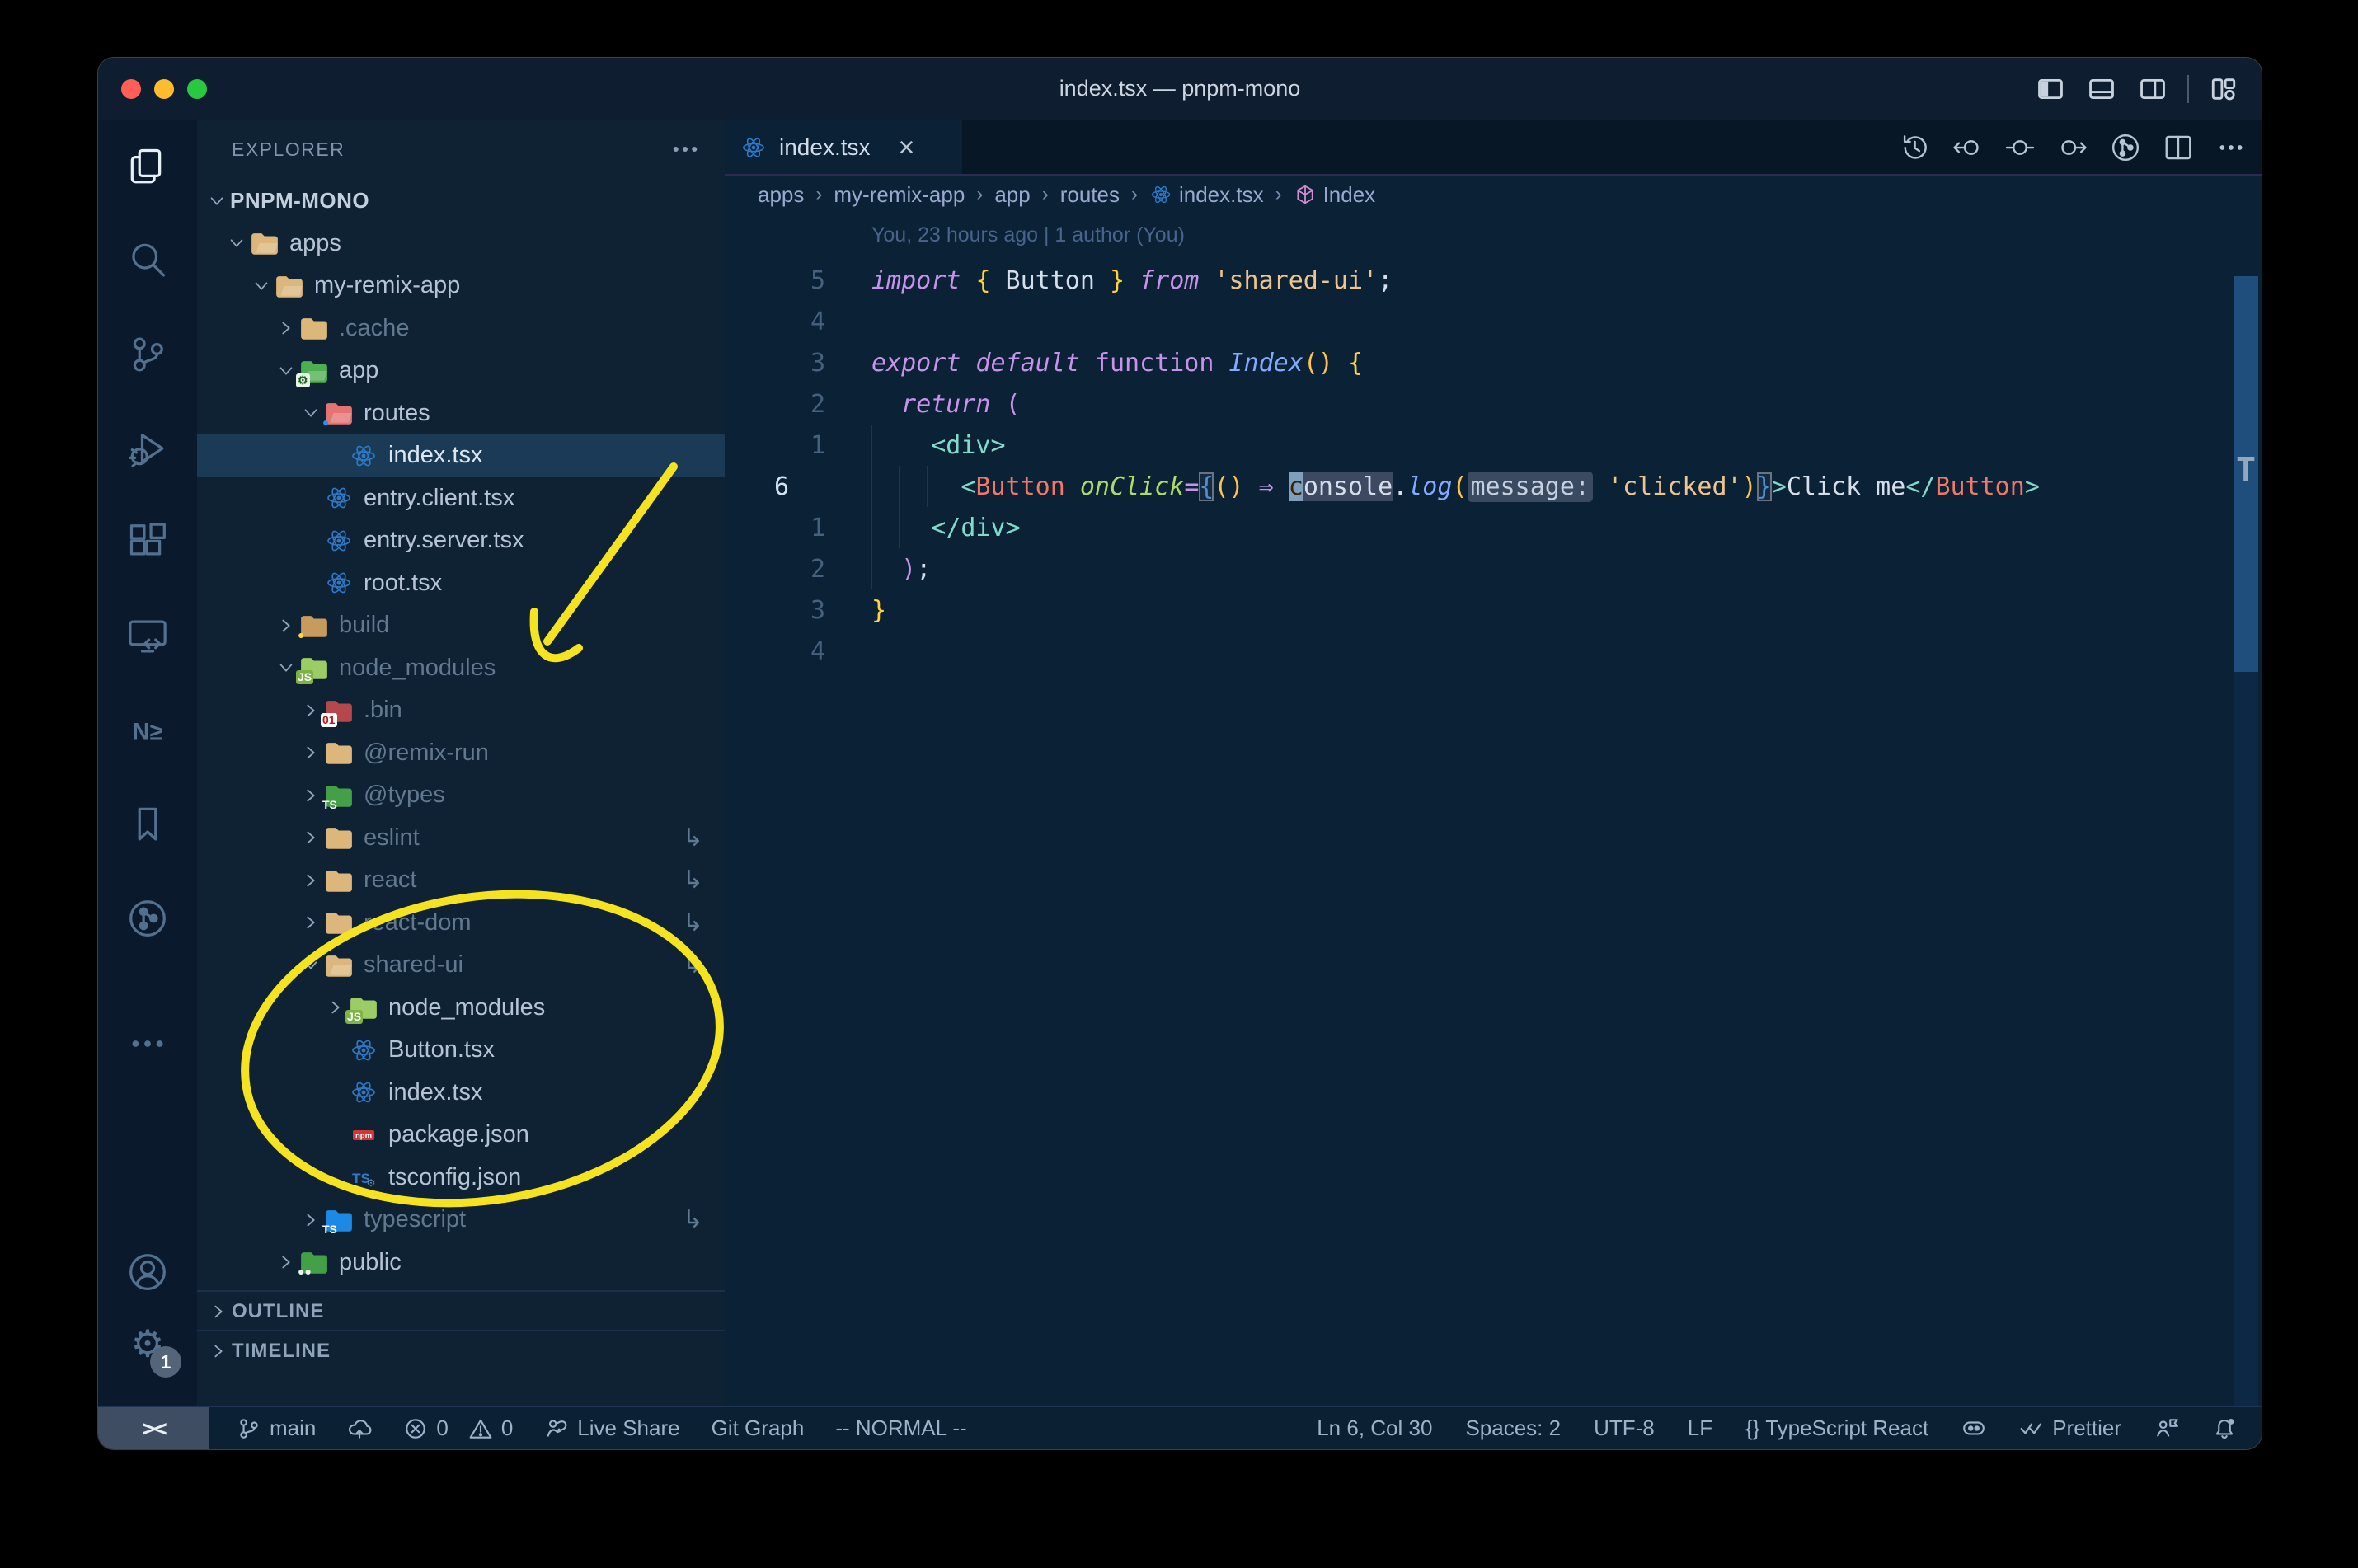  What do you see at coordinates (758, 1428) in the screenshot?
I see `status-item-git-graph: Git Graph` at bounding box center [758, 1428].